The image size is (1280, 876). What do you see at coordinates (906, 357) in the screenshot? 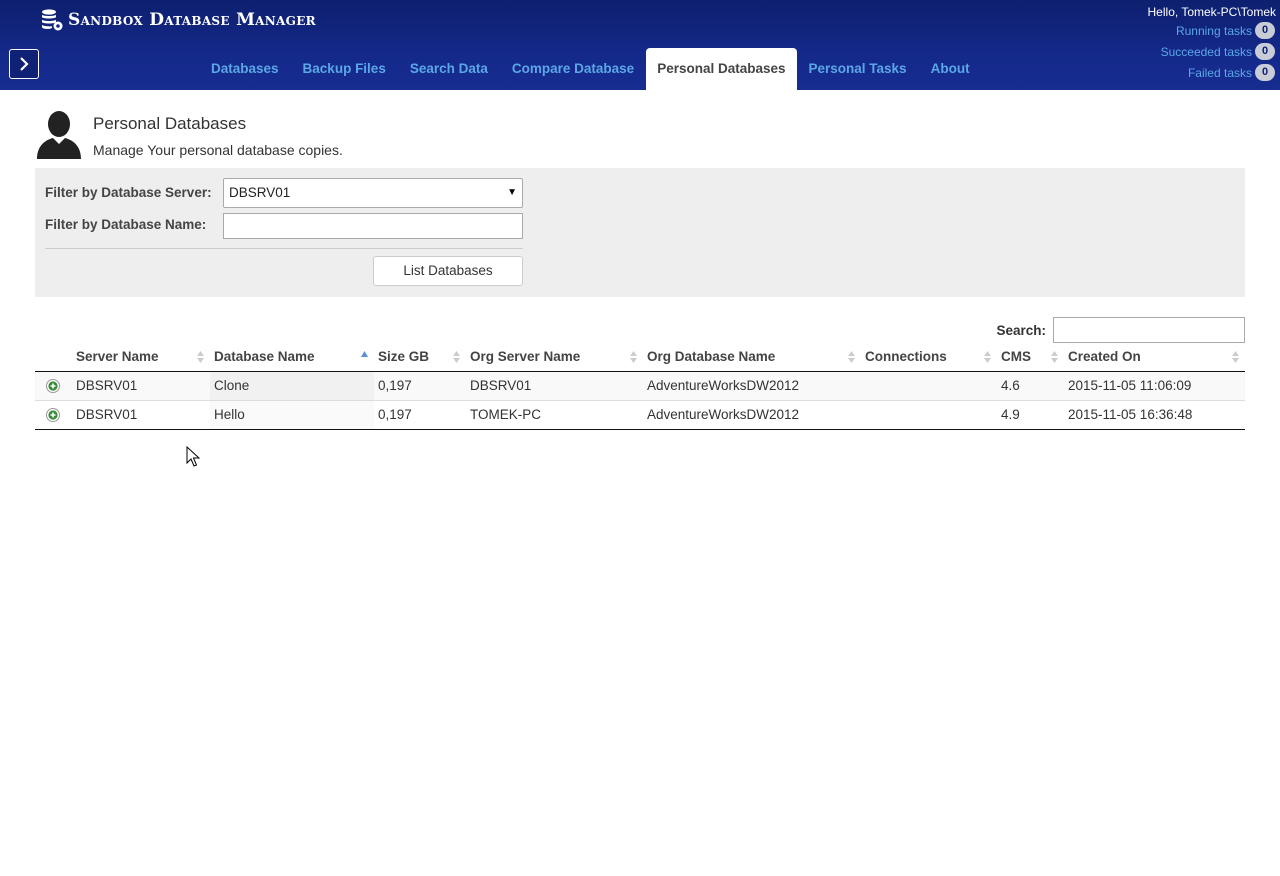
I see `column-header-connections: Connections` at bounding box center [906, 357].